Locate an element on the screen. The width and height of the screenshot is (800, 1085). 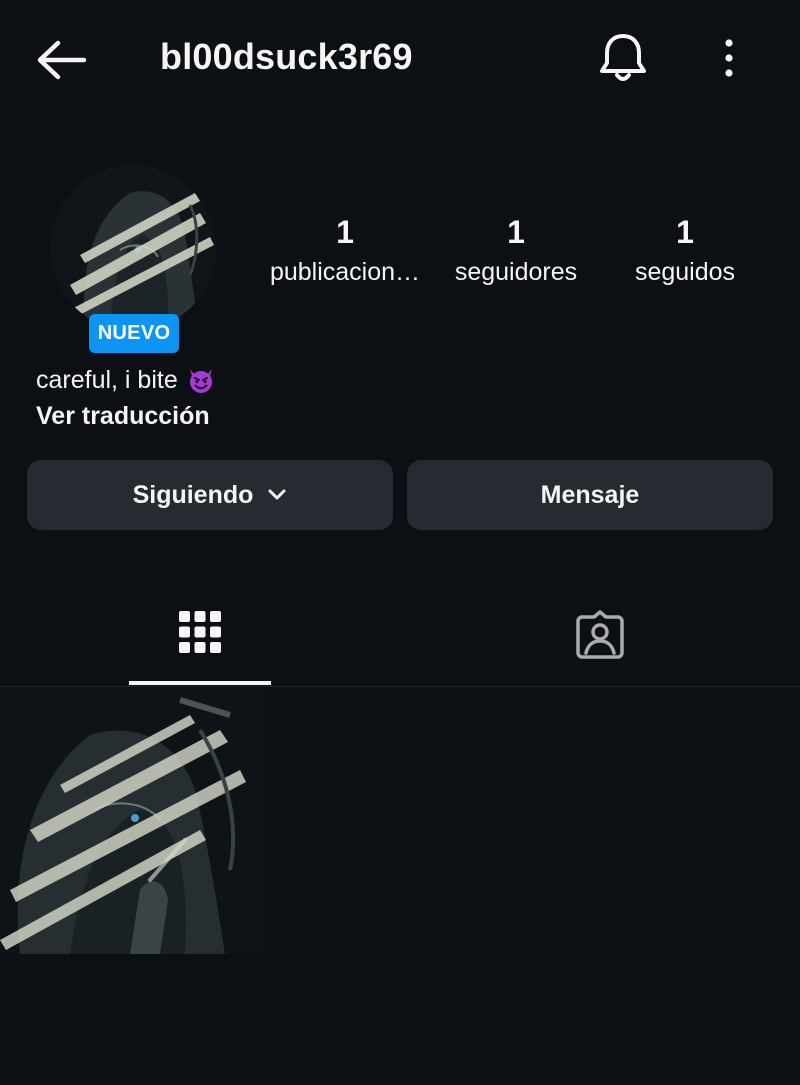
profile-bio: careful, i bite is located at coordinates (126, 380).